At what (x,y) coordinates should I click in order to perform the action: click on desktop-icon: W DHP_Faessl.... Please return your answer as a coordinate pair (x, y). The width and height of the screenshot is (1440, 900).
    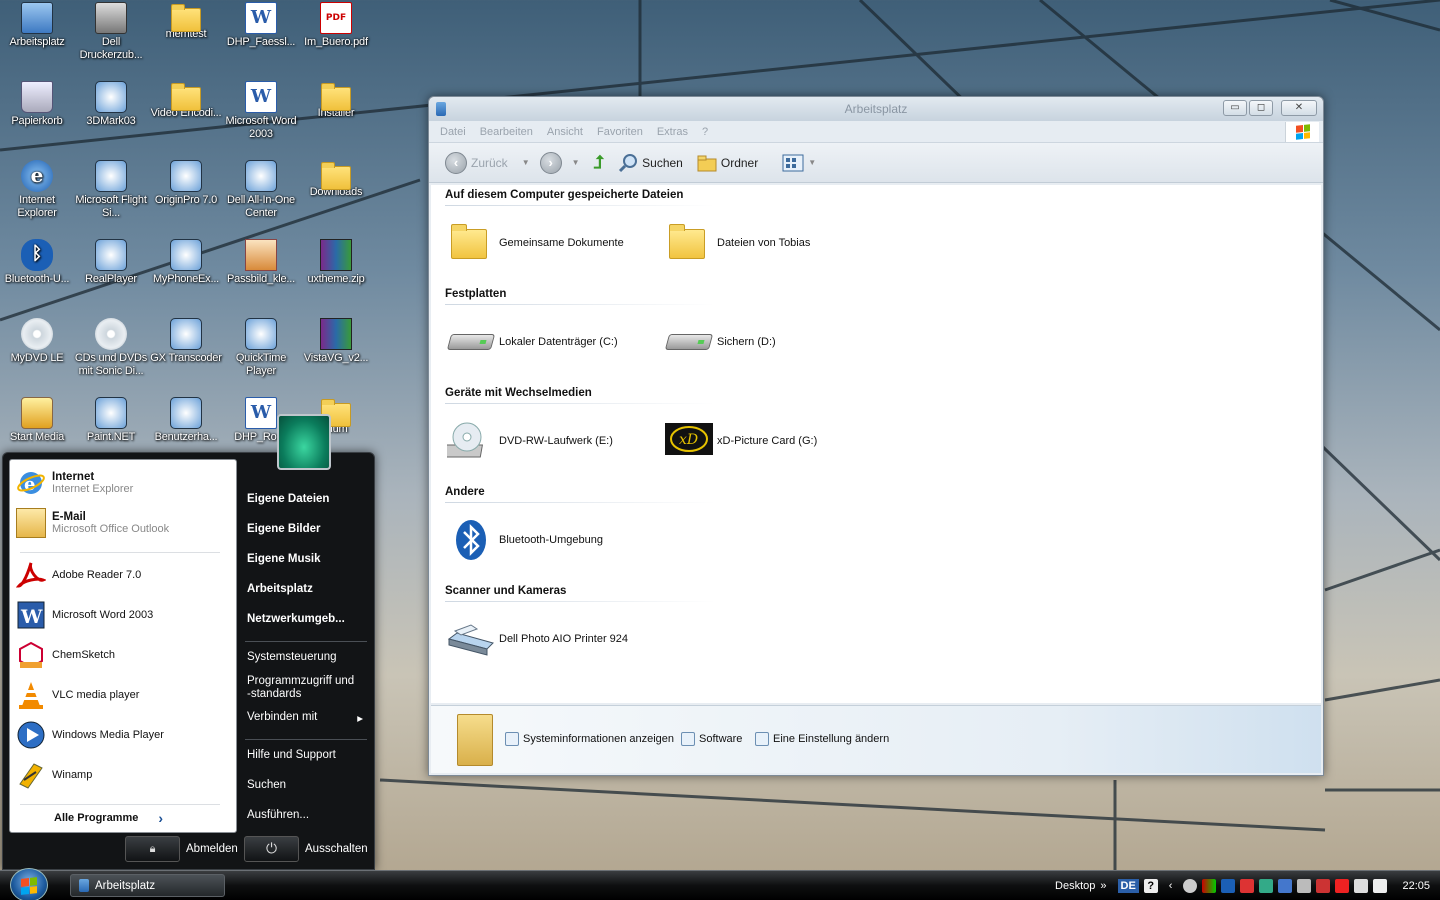
    Looking at the image, I should click on (261, 25).